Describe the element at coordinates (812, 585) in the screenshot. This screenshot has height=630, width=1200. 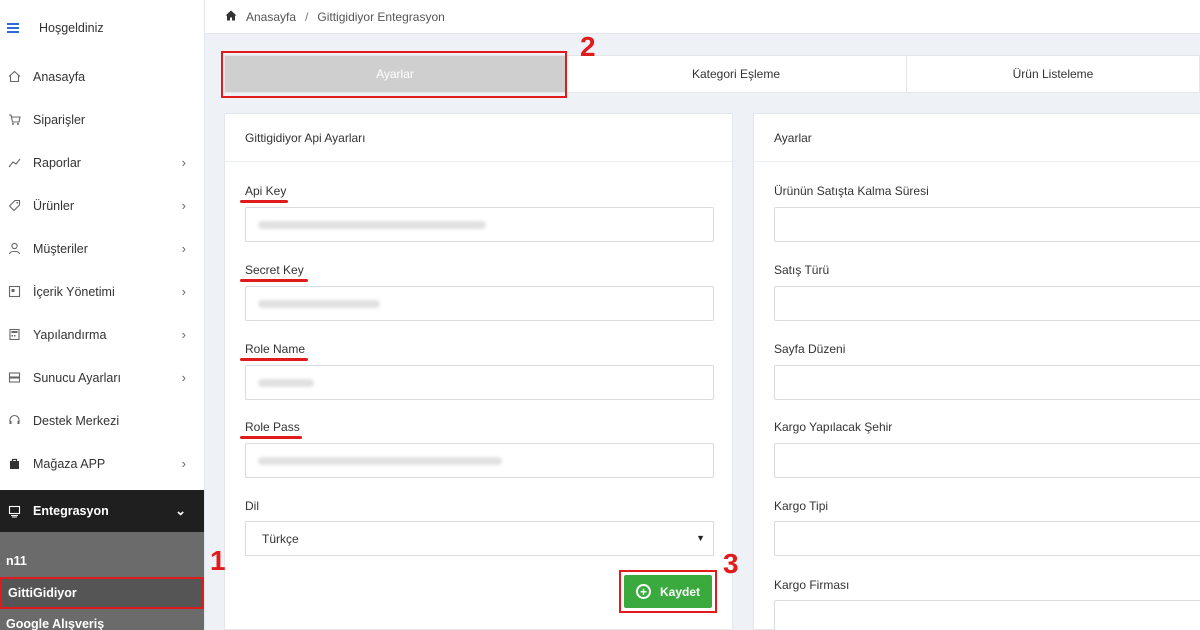
I see `shipping-company-label: Kargo Firması` at that location.